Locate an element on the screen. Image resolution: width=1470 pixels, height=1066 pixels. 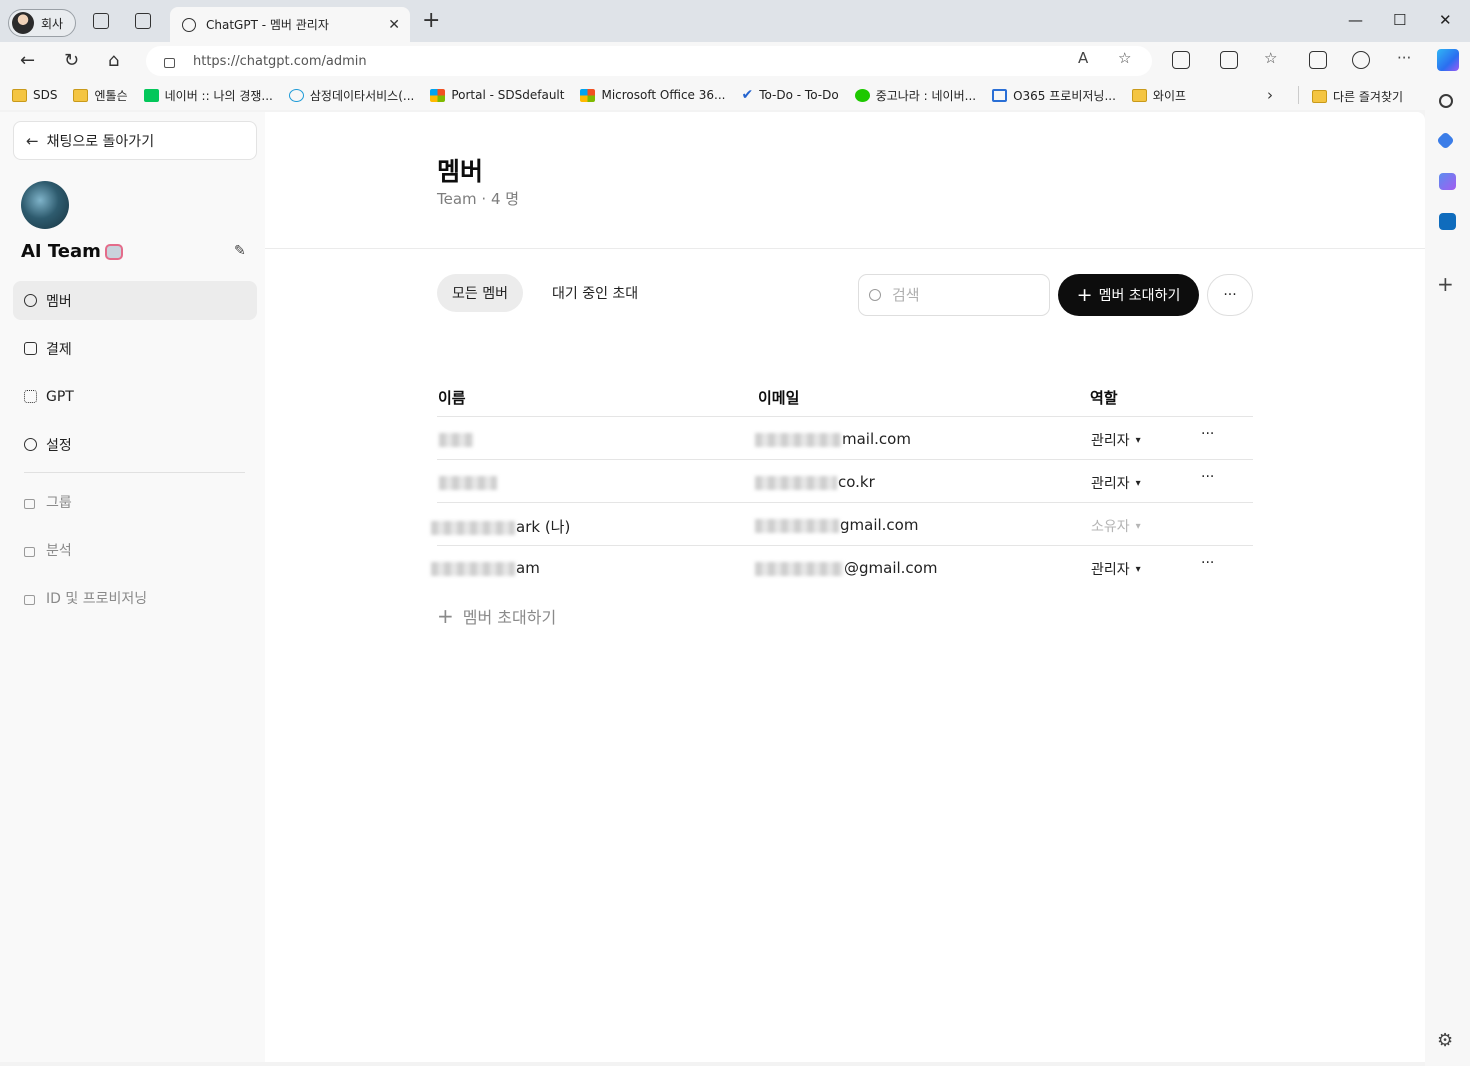
sidebar-item-analytics: 분석 is located at coordinates (135, 549).